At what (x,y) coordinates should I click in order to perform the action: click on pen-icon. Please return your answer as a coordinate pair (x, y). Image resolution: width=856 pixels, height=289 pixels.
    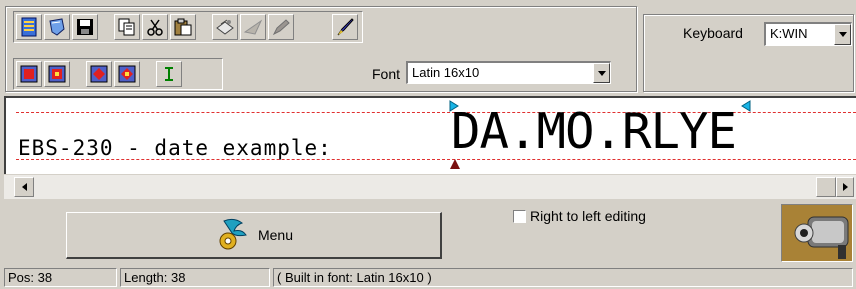
    Looking at the image, I should click on (281, 27).